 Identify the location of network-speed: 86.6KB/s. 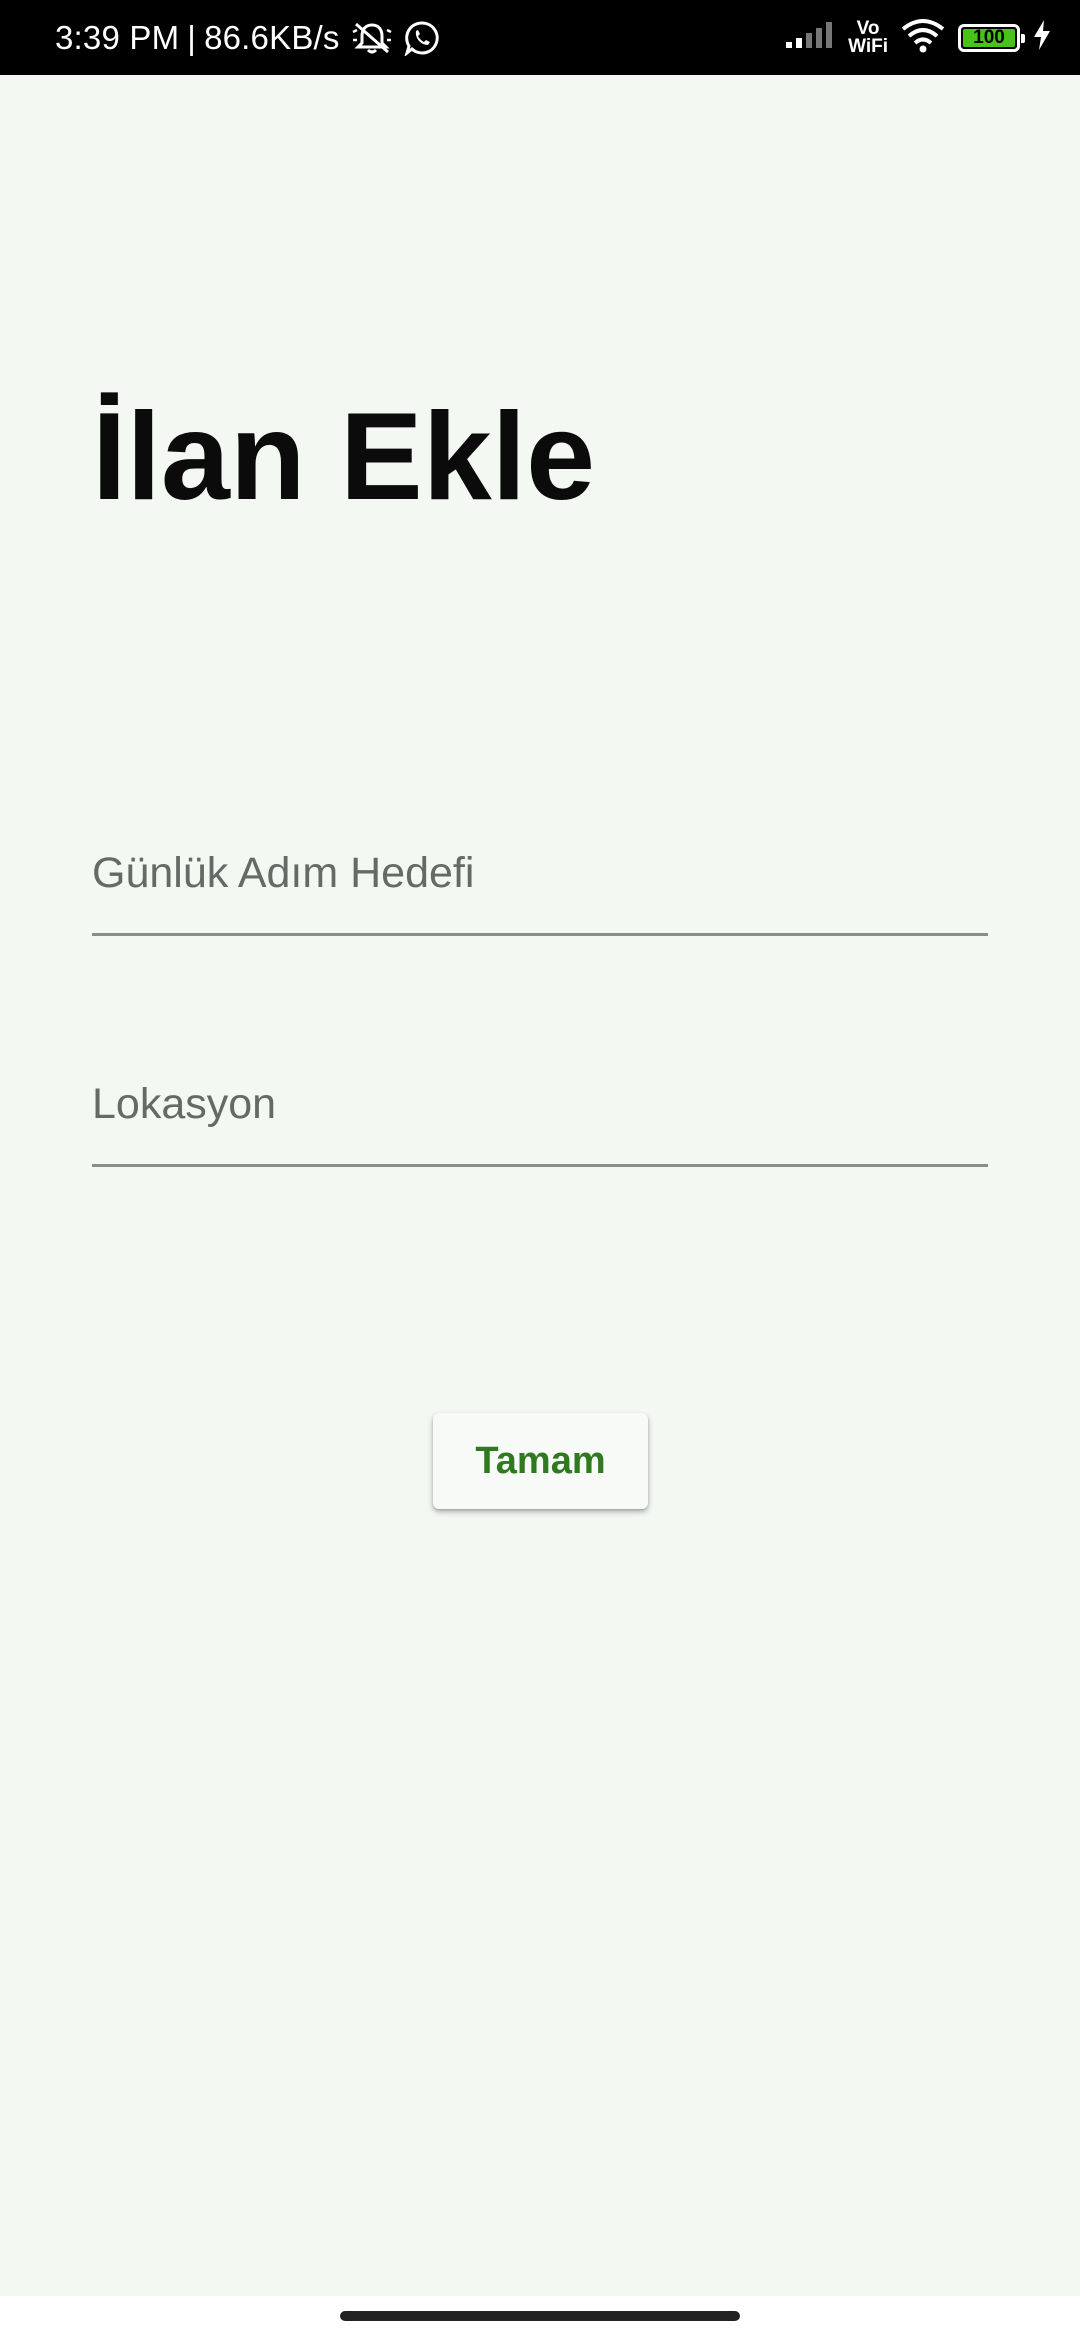
(272, 37).